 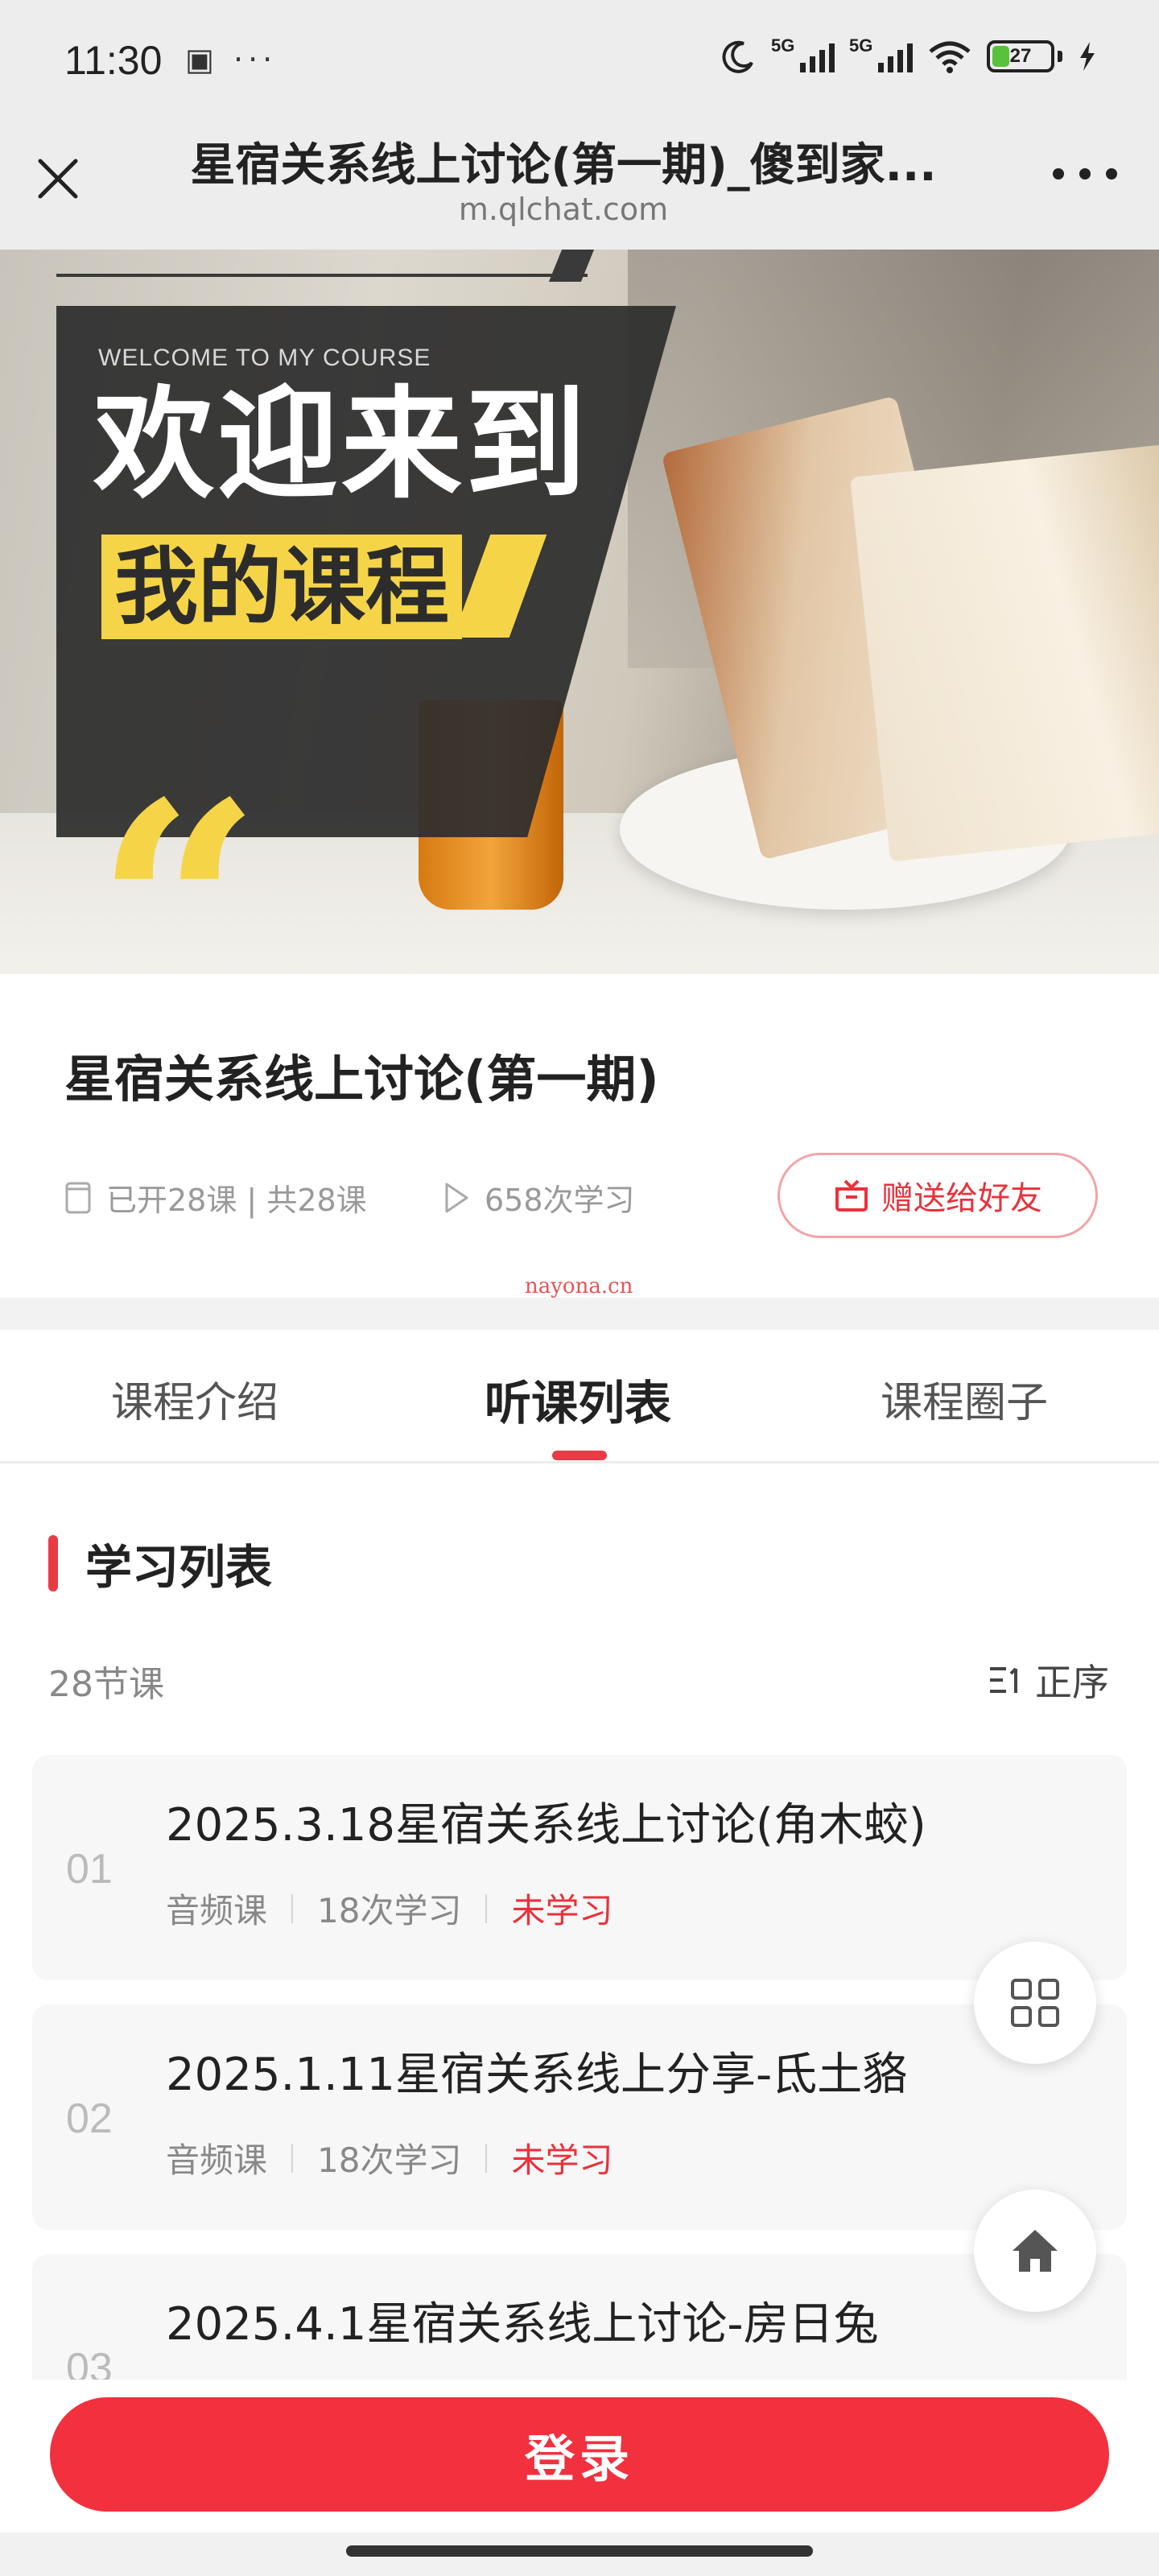 I want to click on status-right-icons: 5G 5G 27, so click(x=909, y=54).